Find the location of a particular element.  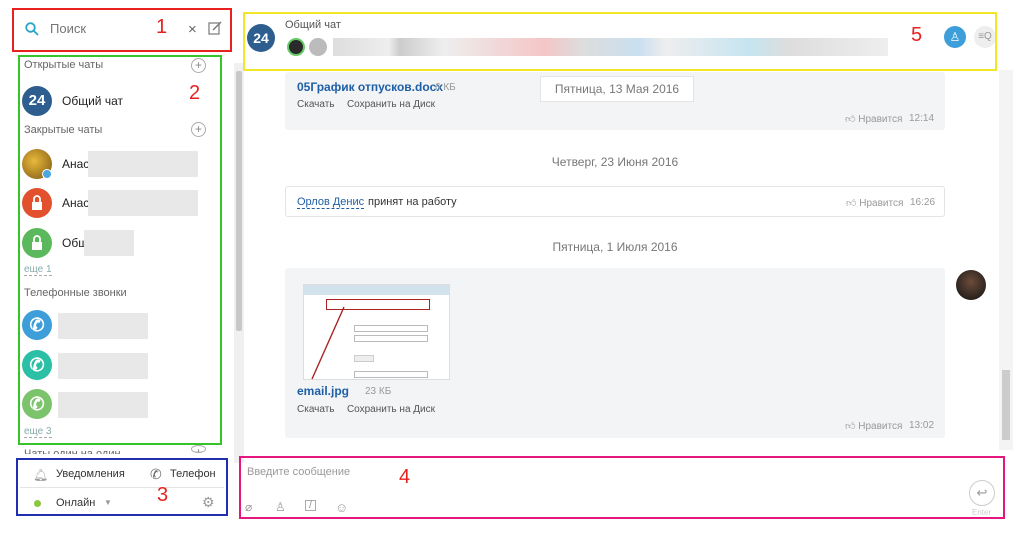

chat-header: 24 Общий чат ♙ ≡Q is located at coordinates (620, 41).